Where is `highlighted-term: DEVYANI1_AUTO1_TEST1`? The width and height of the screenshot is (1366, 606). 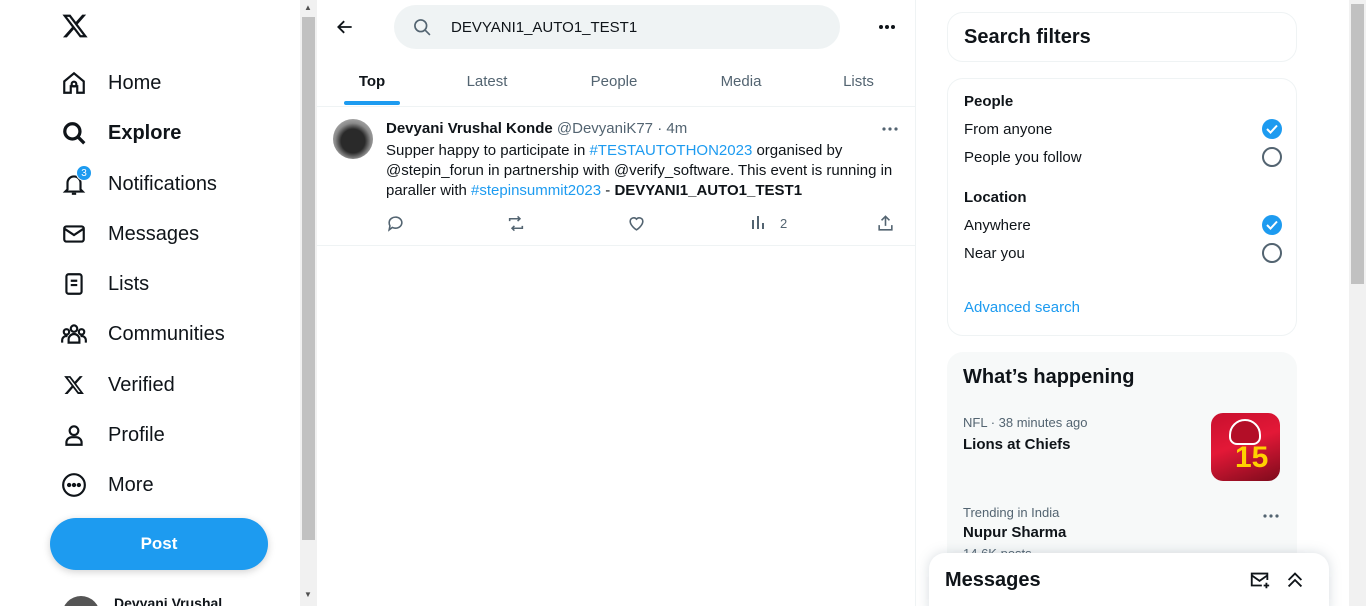 highlighted-term: DEVYANI1_AUTO1_TEST1 is located at coordinates (708, 190).